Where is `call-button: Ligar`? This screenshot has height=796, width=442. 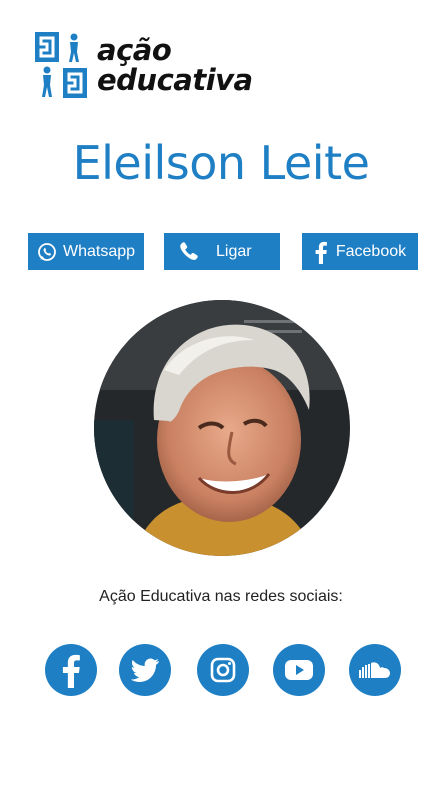 call-button: Ligar is located at coordinates (222, 251).